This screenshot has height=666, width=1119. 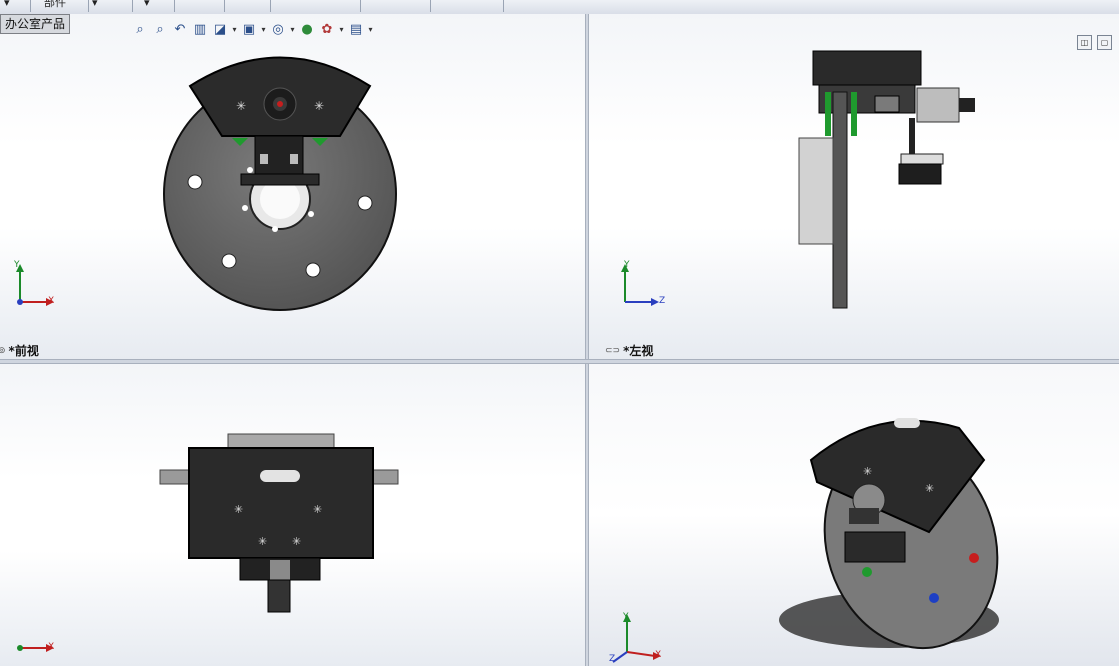 I want to click on top-view-model: ✳ ✳ ✳ ✳, so click(x=279, y=523).